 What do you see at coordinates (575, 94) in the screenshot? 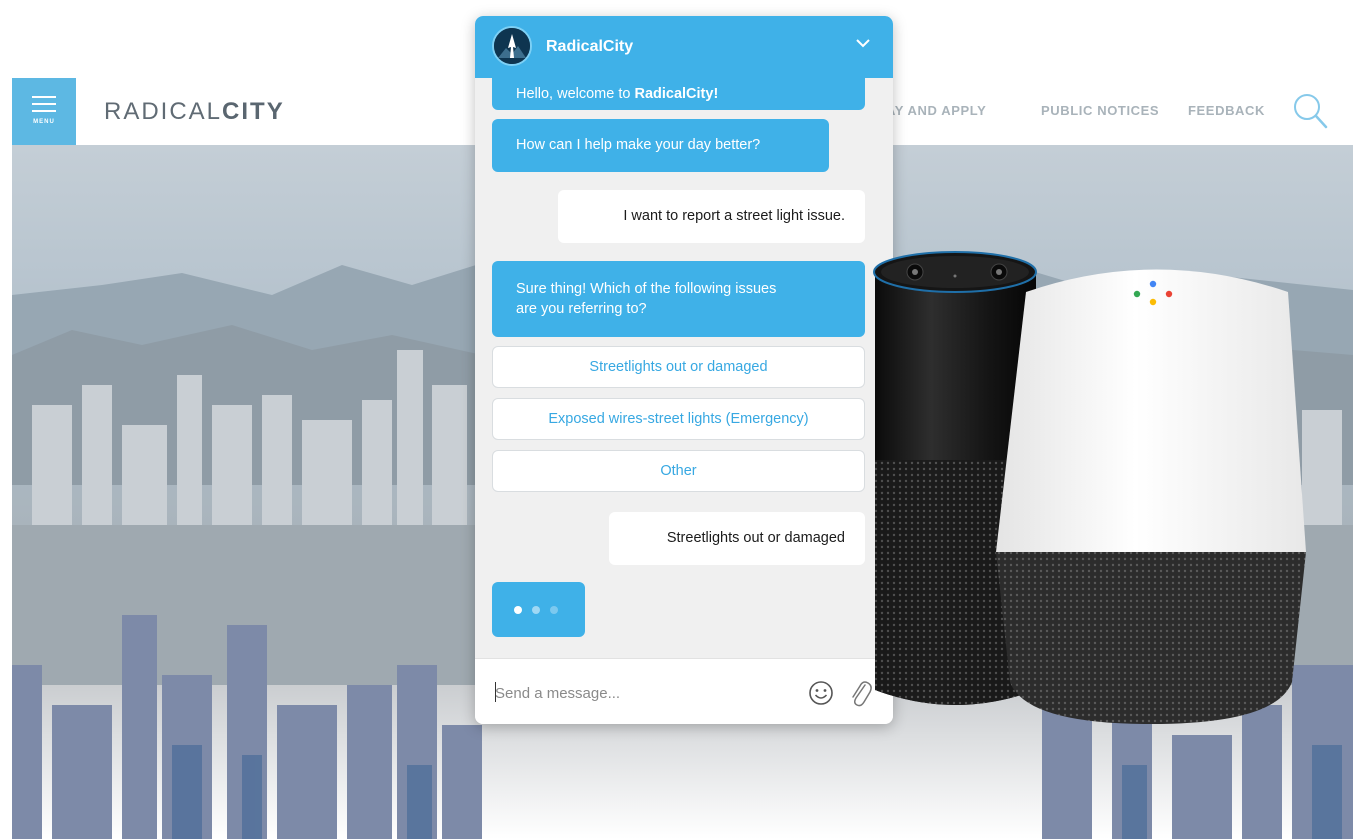
I see `welcome-text: Hello, welcome to` at bounding box center [575, 94].